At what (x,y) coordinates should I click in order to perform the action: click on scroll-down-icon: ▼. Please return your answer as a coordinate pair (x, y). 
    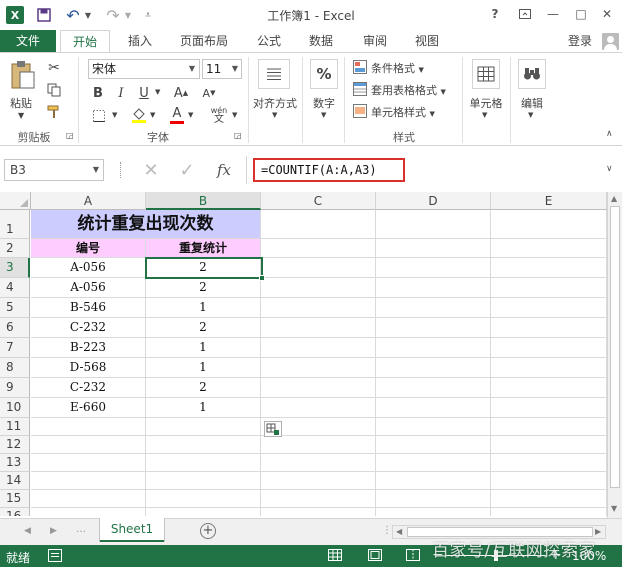
    Looking at the image, I should click on (614, 508).